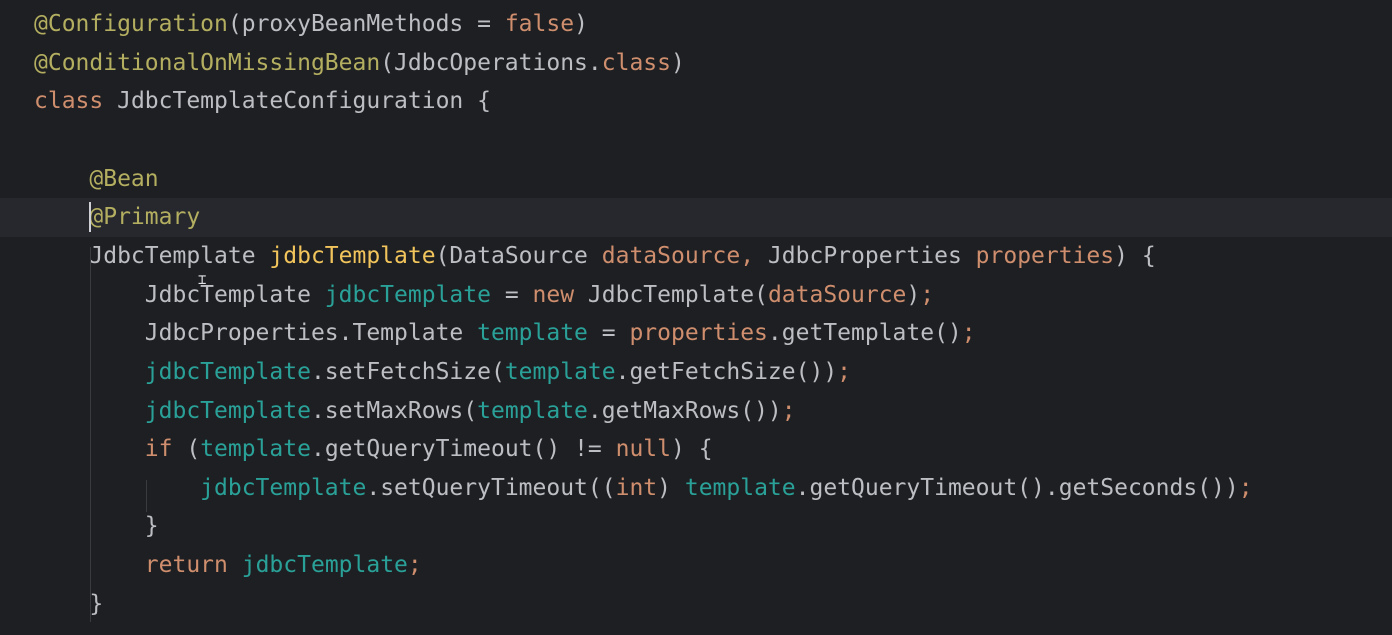 The width and height of the screenshot is (1392, 635). Describe the element at coordinates (726, 371) in the screenshot. I see `code-token-plain: .getFetchSize())` at that location.